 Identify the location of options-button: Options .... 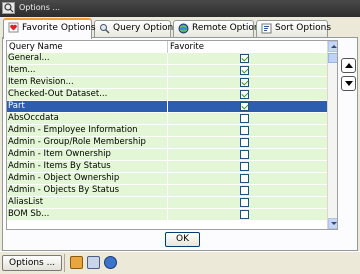
(32, 263).